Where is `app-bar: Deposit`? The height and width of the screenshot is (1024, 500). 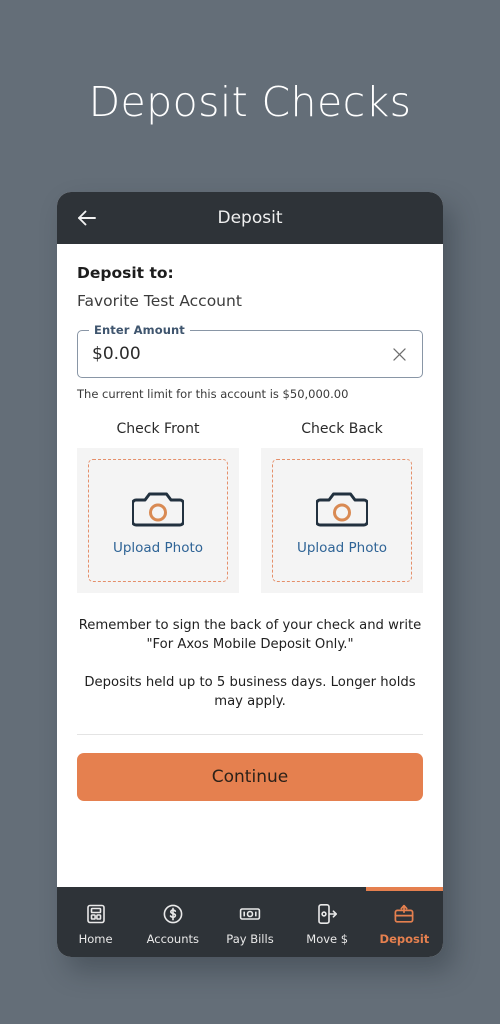 app-bar: Deposit is located at coordinates (250, 218).